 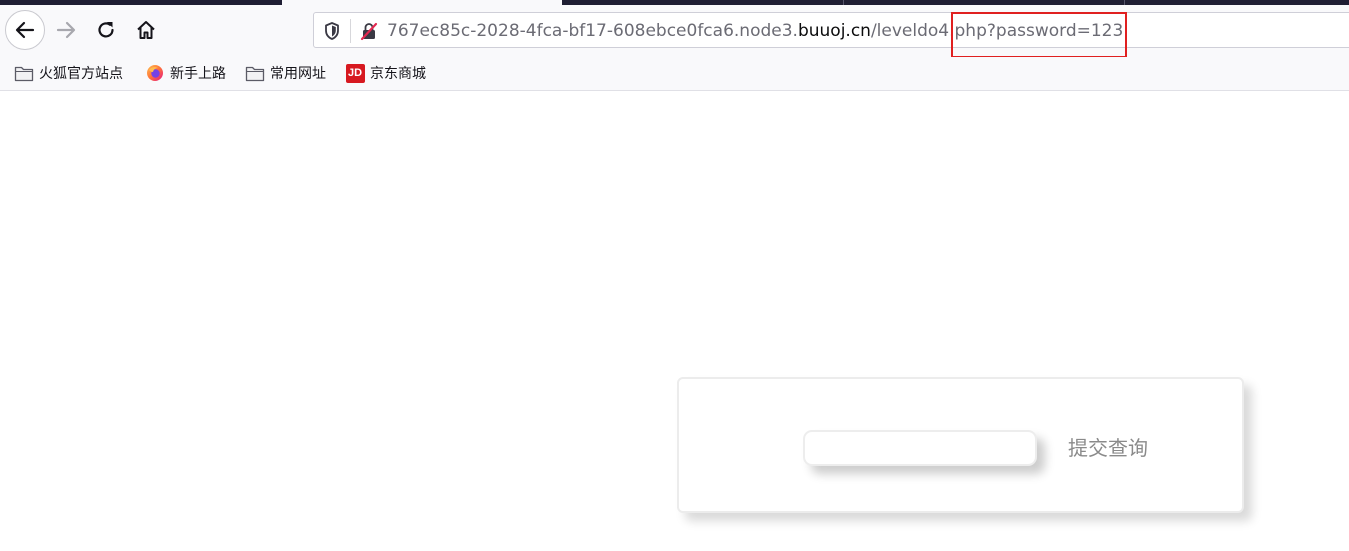 I want to click on bookmark-getting-started: 新手上路, so click(x=185, y=73).